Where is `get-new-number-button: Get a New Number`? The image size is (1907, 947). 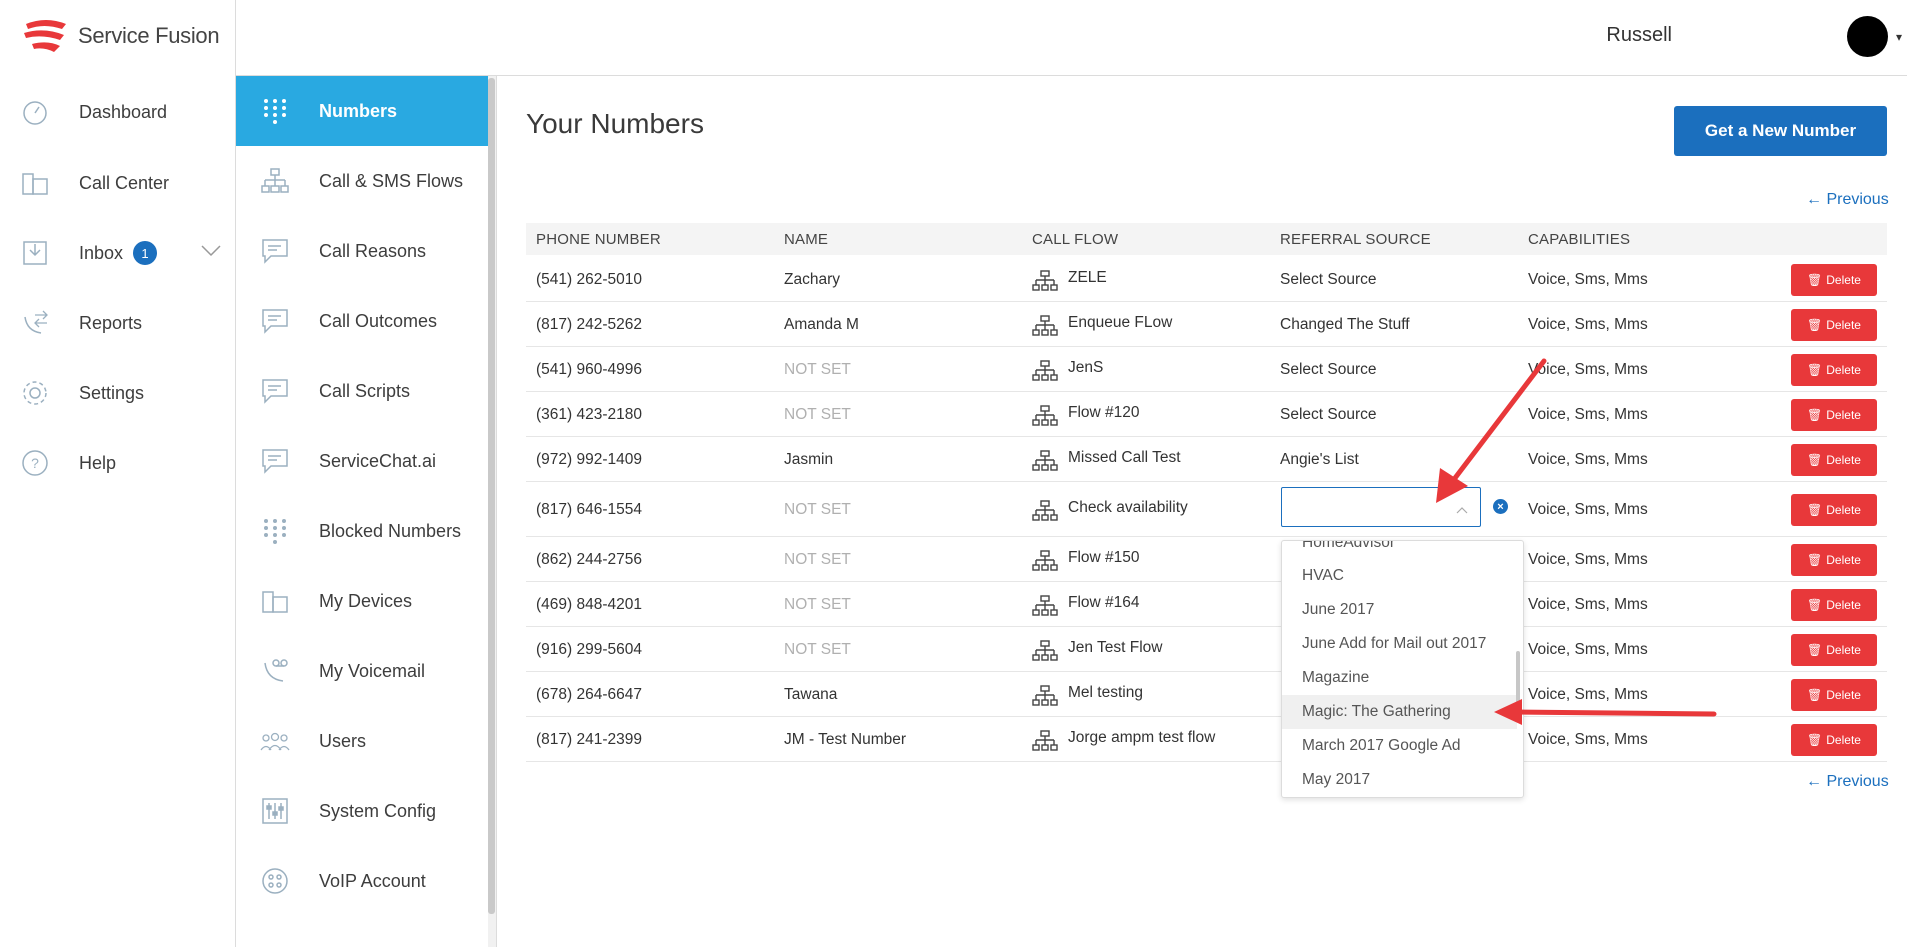 get-new-number-button: Get a New Number is located at coordinates (1780, 131).